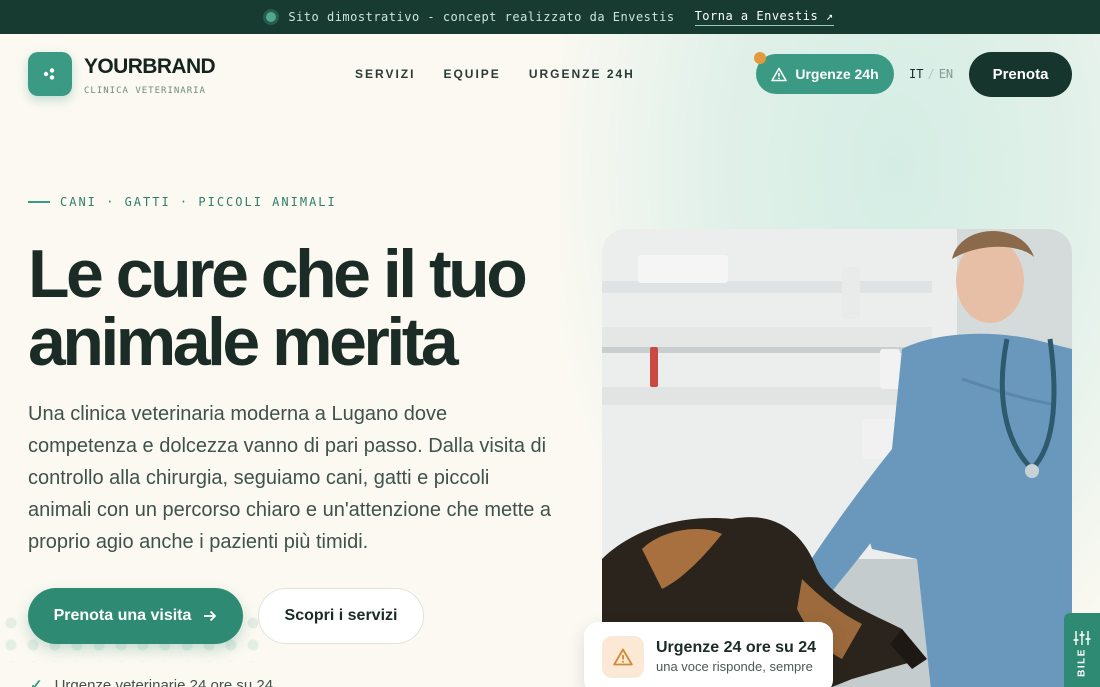 Image resolution: width=1100 pixels, height=687 pixels. Describe the element at coordinates (1020, 74) in the screenshot. I see `book-button: Prenota` at that location.